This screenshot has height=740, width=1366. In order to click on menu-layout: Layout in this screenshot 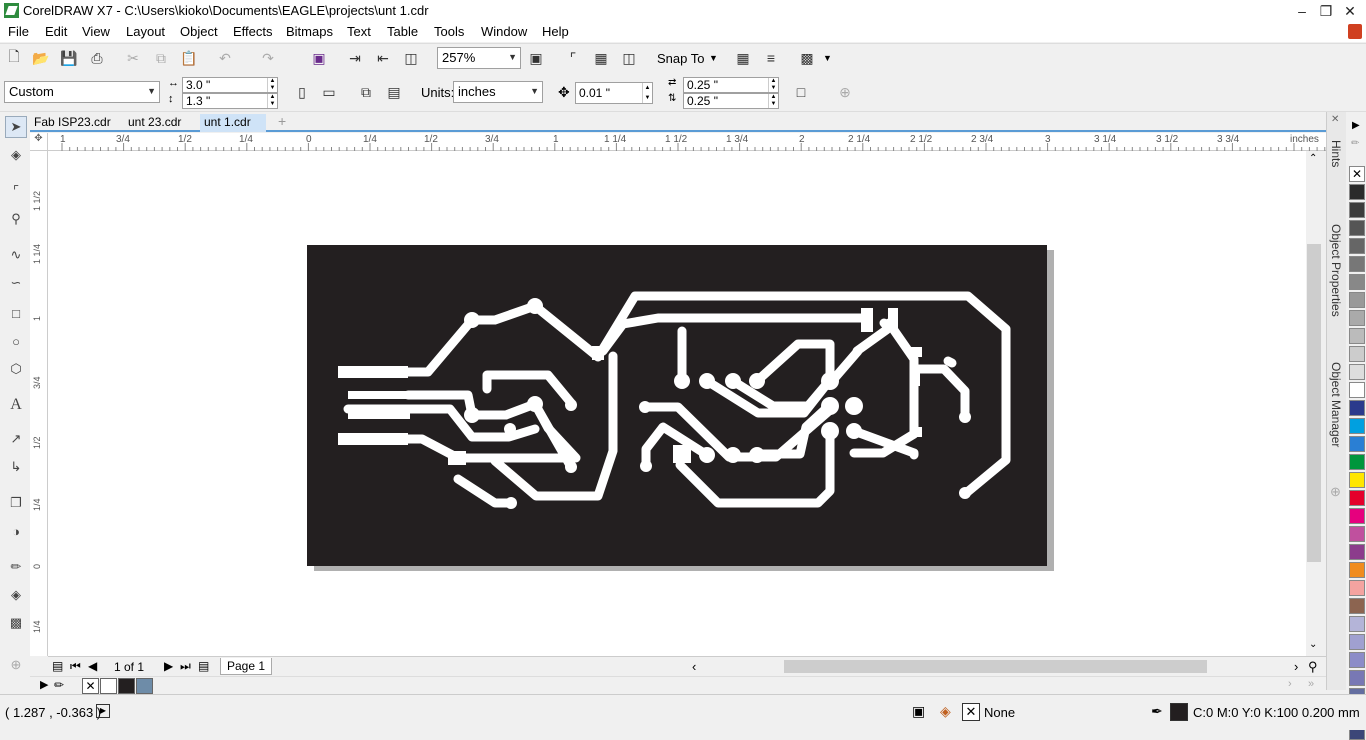, I will do `click(145, 31)`.